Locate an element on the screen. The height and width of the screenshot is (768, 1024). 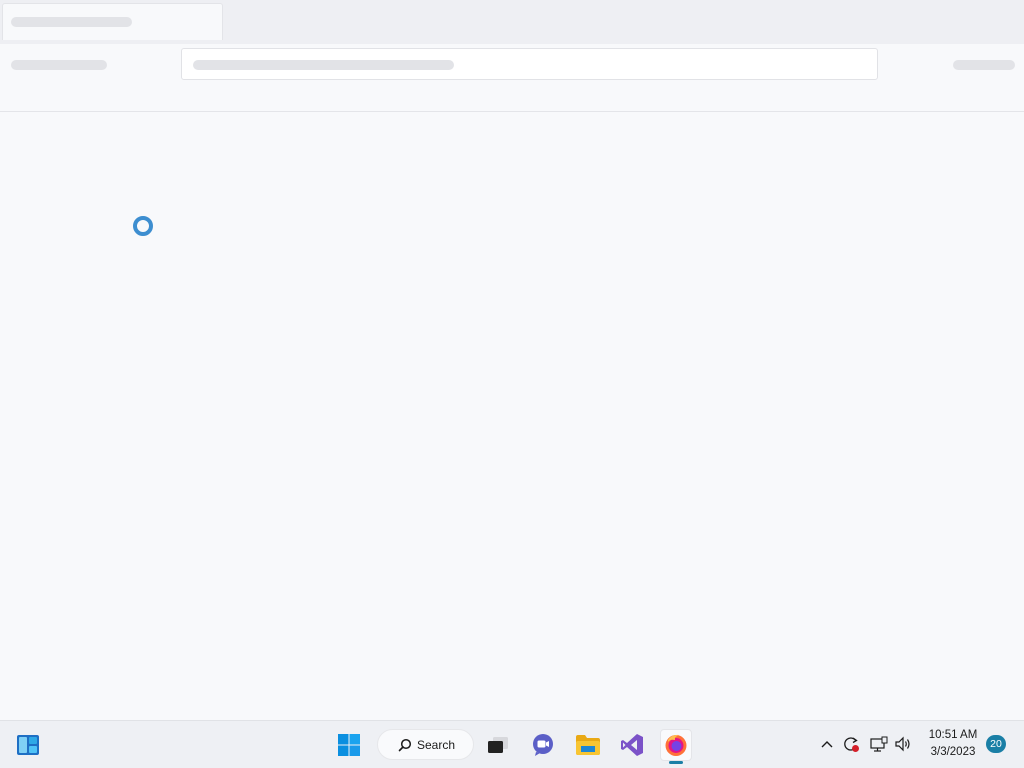
tab-strip is located at coordinates (512, 22).